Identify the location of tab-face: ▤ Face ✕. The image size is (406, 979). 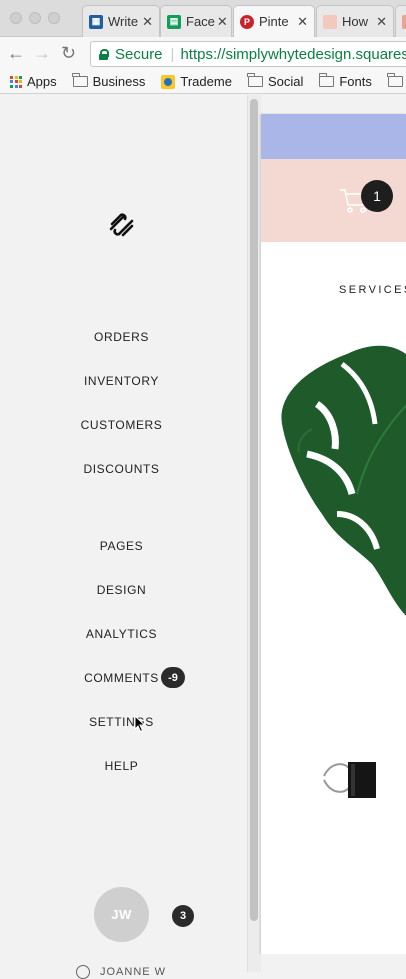
(196, 21).